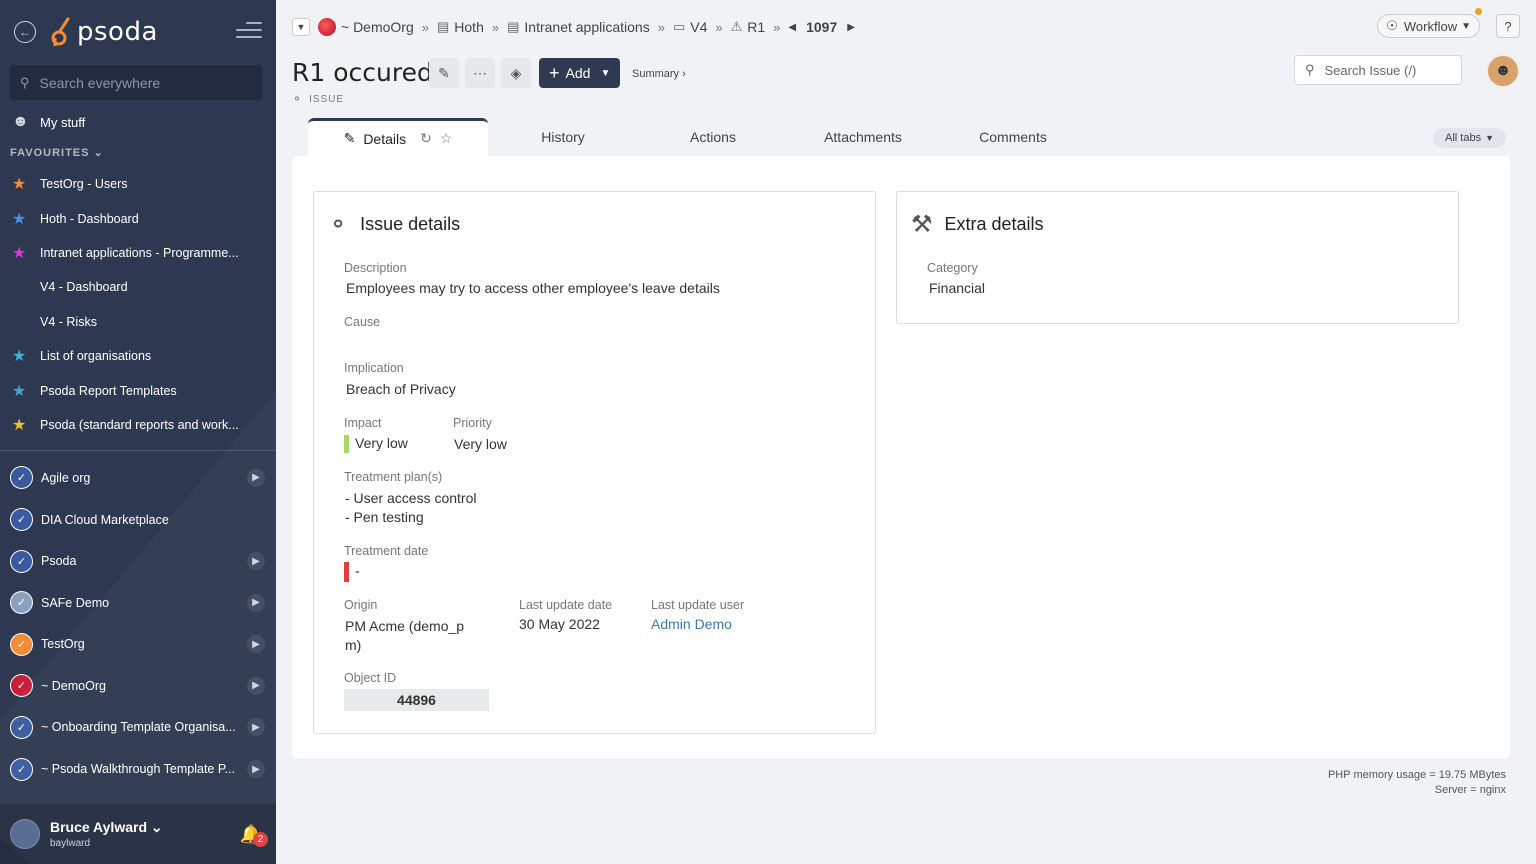 This screenshot has width=1536, height=864. I want to click on tab-history: History, so click(563, 137).